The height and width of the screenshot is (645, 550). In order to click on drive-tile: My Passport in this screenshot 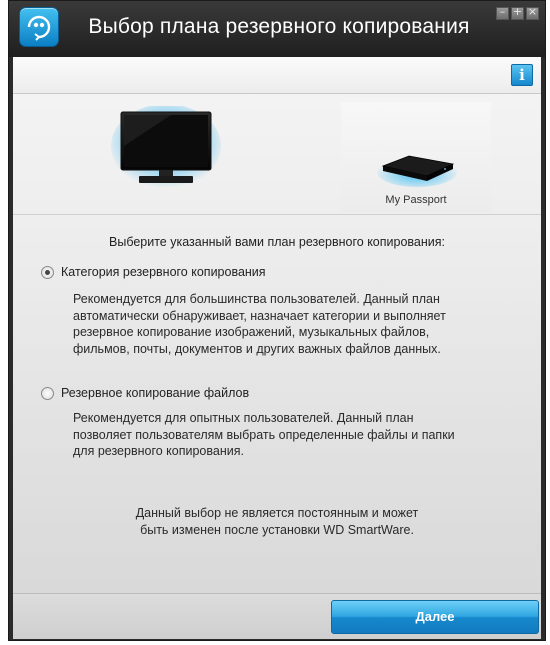, I will do `click(416, 157)`.